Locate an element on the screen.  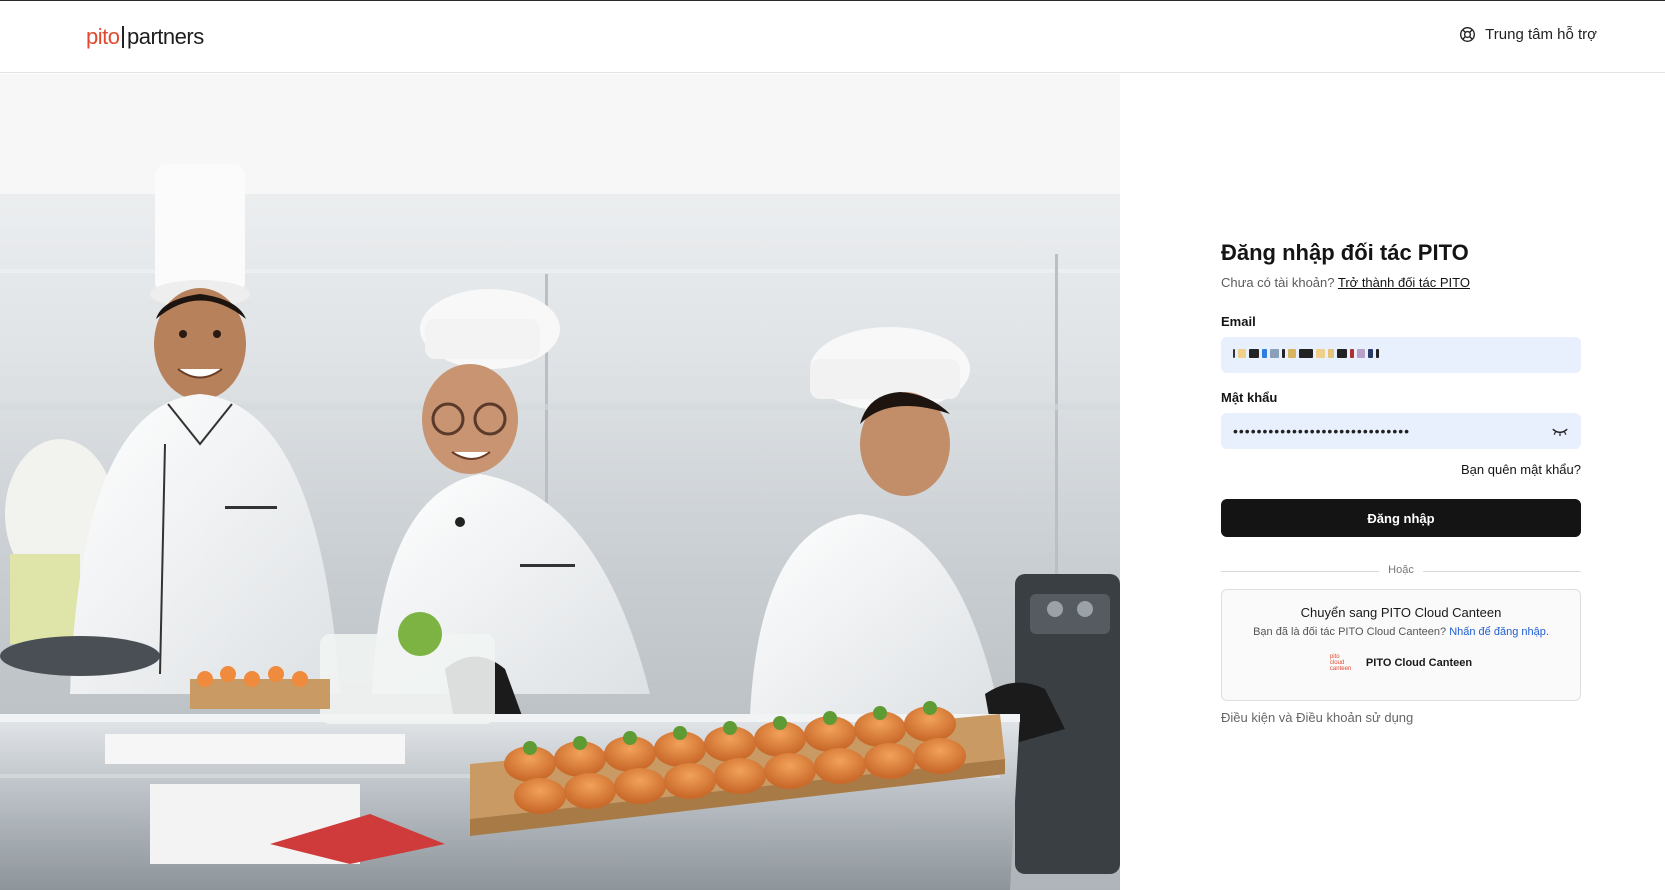
divider-line-right is located at coordinates (1502, 571).